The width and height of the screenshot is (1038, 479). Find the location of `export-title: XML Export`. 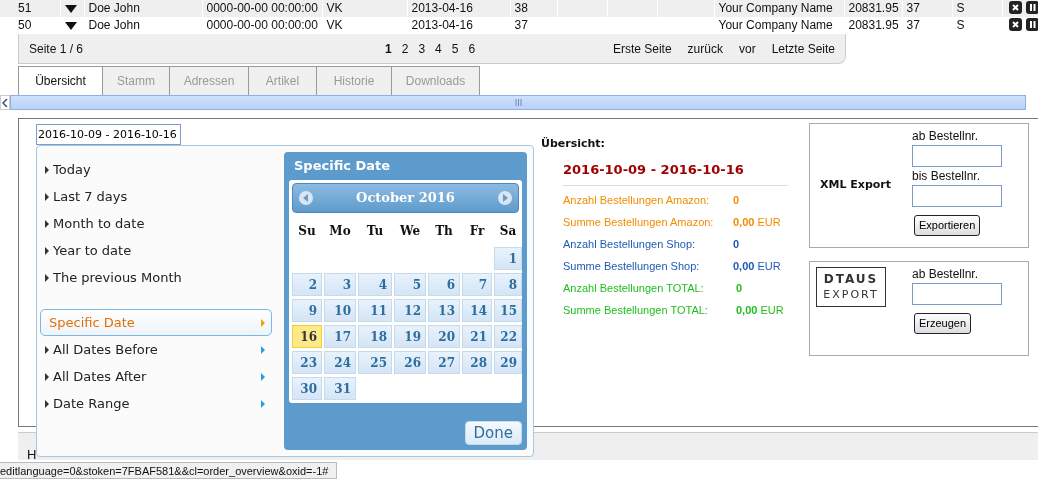

export-title: XML Export is located at coordinates (855, 185).